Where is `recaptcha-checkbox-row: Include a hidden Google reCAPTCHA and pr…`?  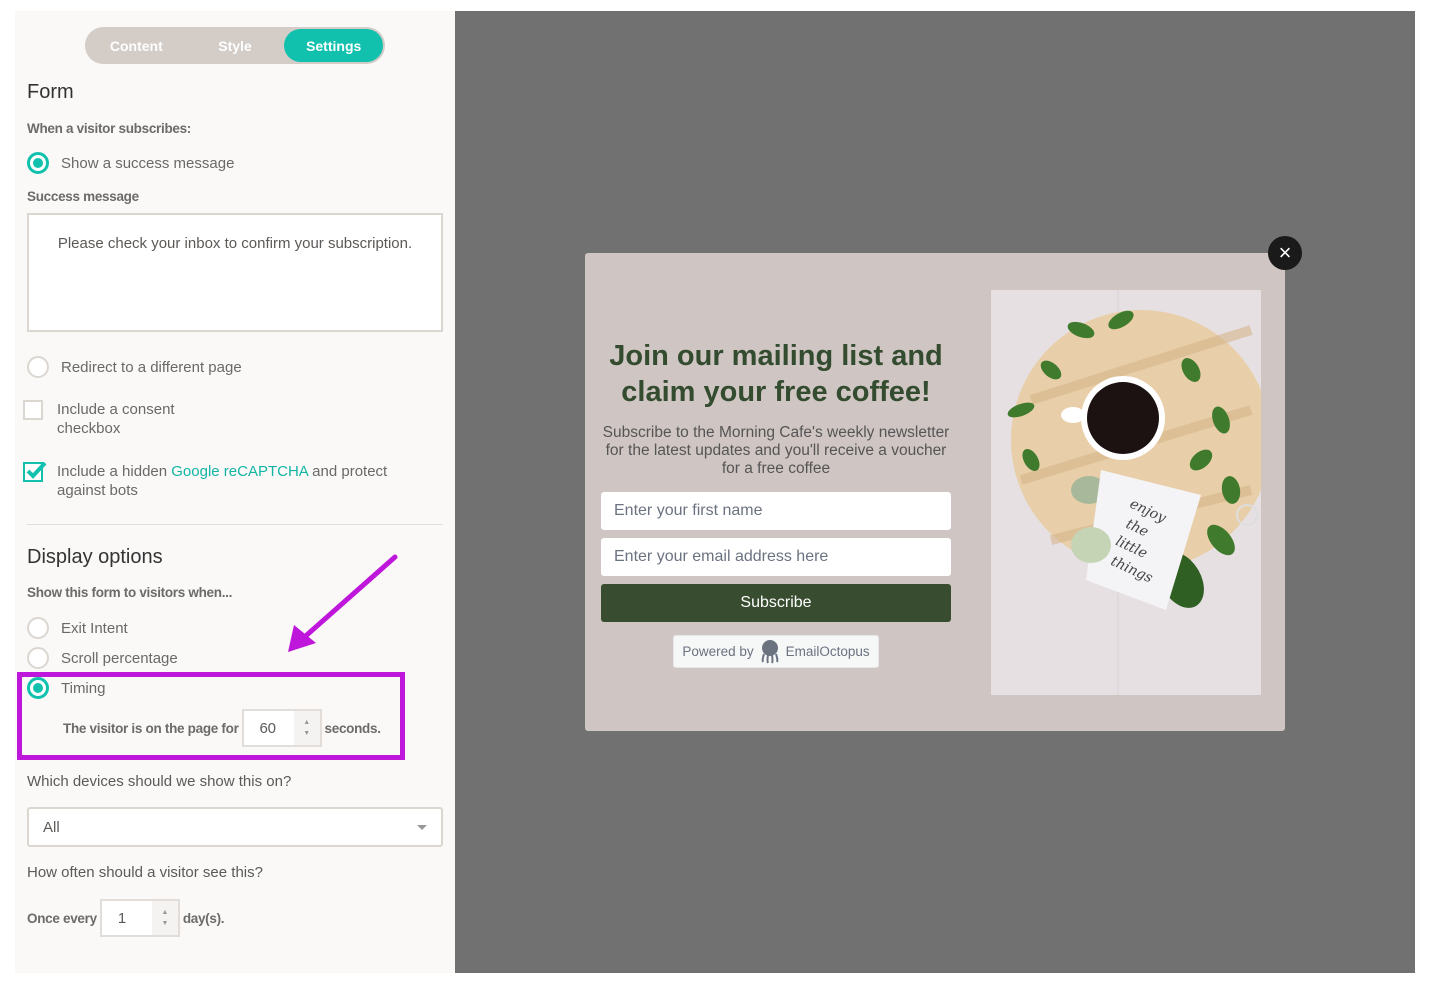
recaptcha-checkbox-row: Include a hidden Google reCAPTCHA and pr… is located at coordinates (205, 480).